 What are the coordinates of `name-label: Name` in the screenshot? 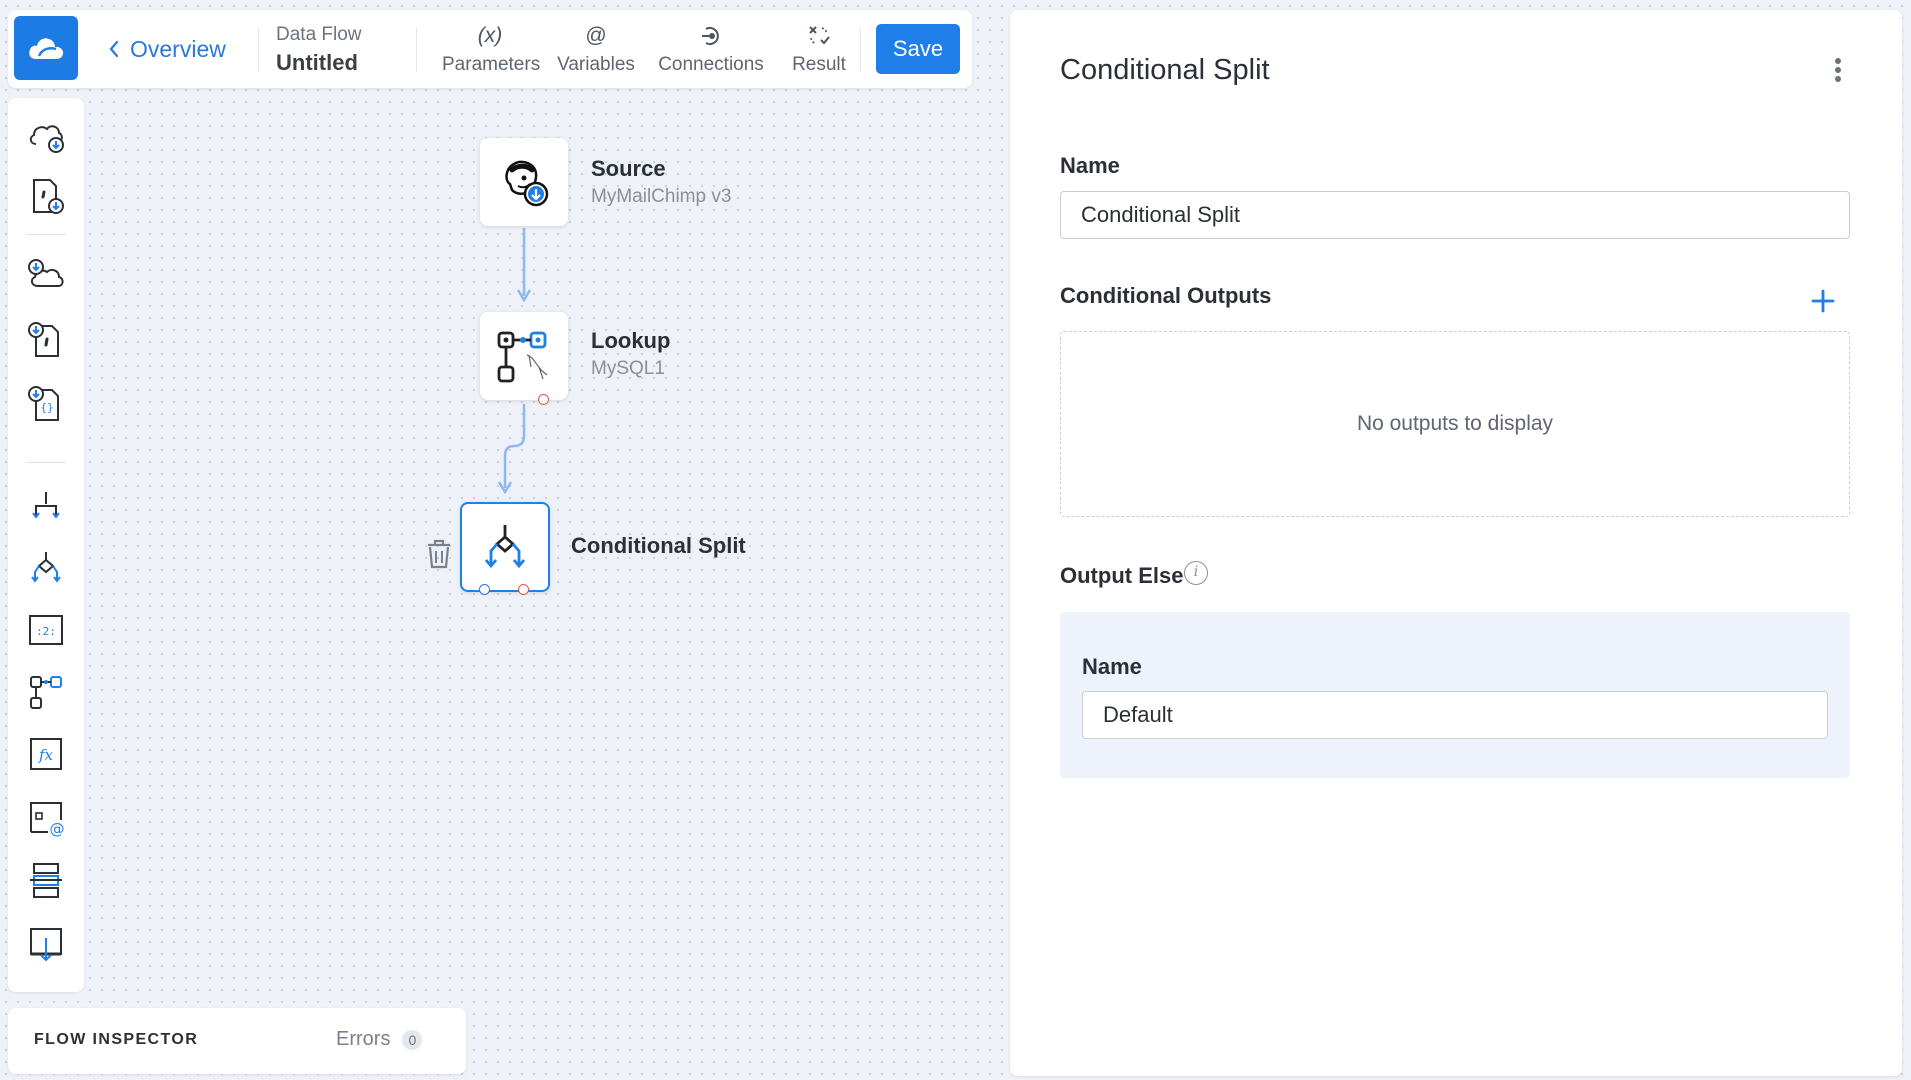 It's located at (1090, 165).